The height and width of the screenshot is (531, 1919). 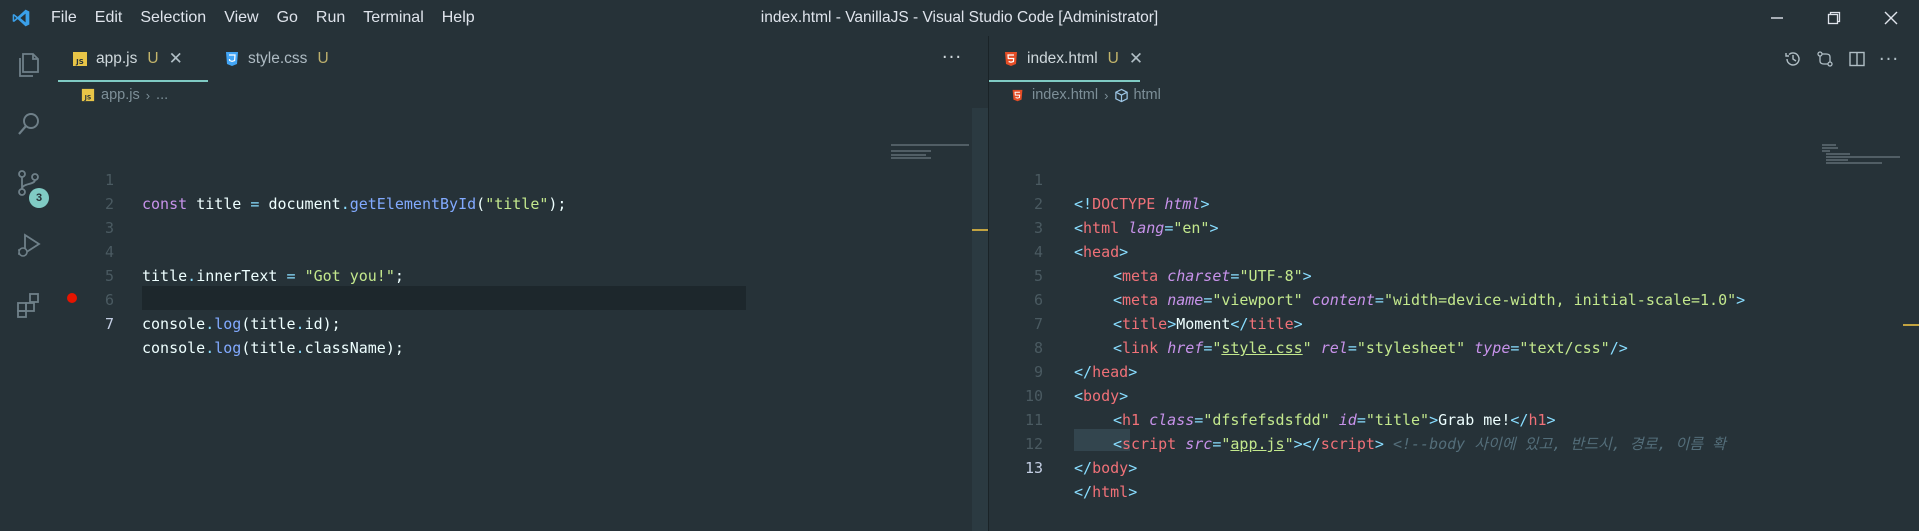 What do you see at coordinates (231, 250) in the screenshot?
I see `code-line: 4 title.innerText = "Got you!";` at bounding box center [231, 250].